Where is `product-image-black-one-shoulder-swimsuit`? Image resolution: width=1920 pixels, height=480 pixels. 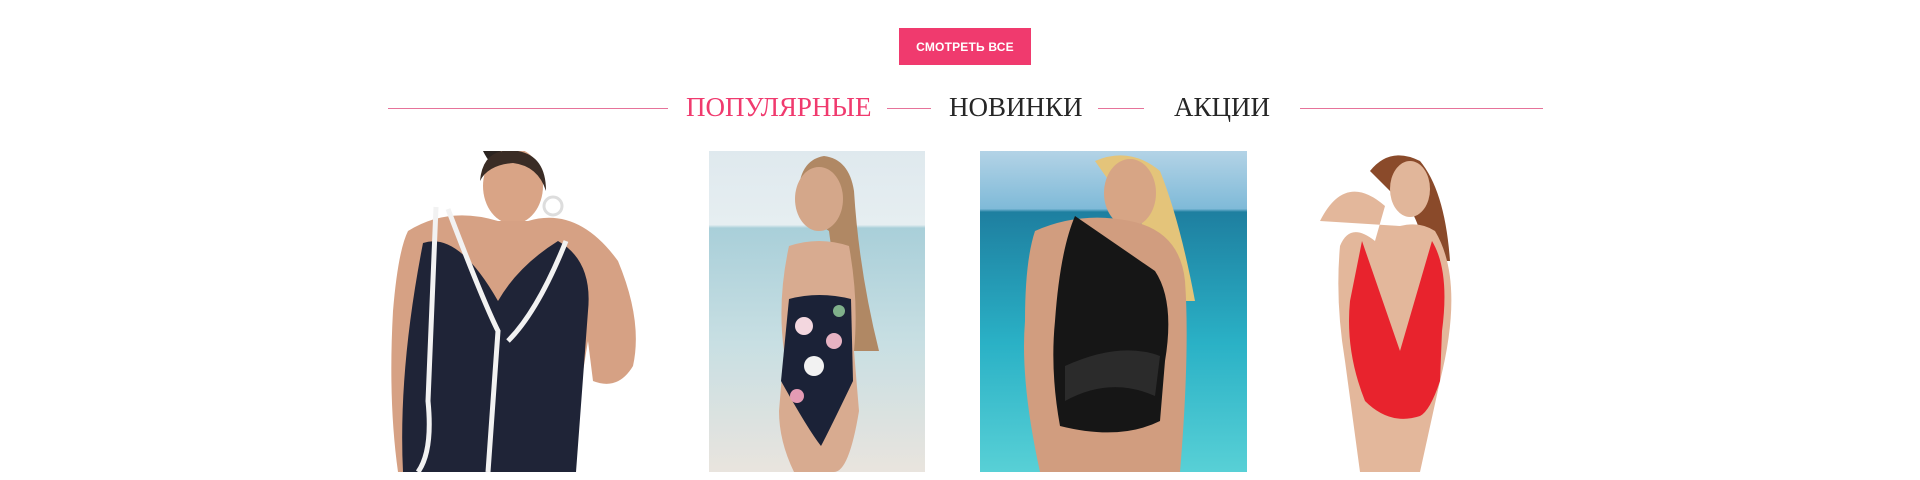 product-image-black-one-shoulder-swimsuit is located at coordinates (1113, 311).